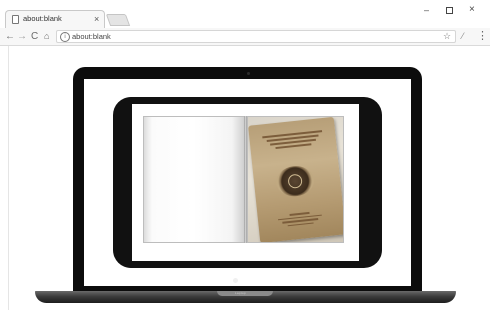  What do you see at coordinates (472, 10) in the screenshot?
I see `close-window-button: ×` at bounding box center [472, 10].